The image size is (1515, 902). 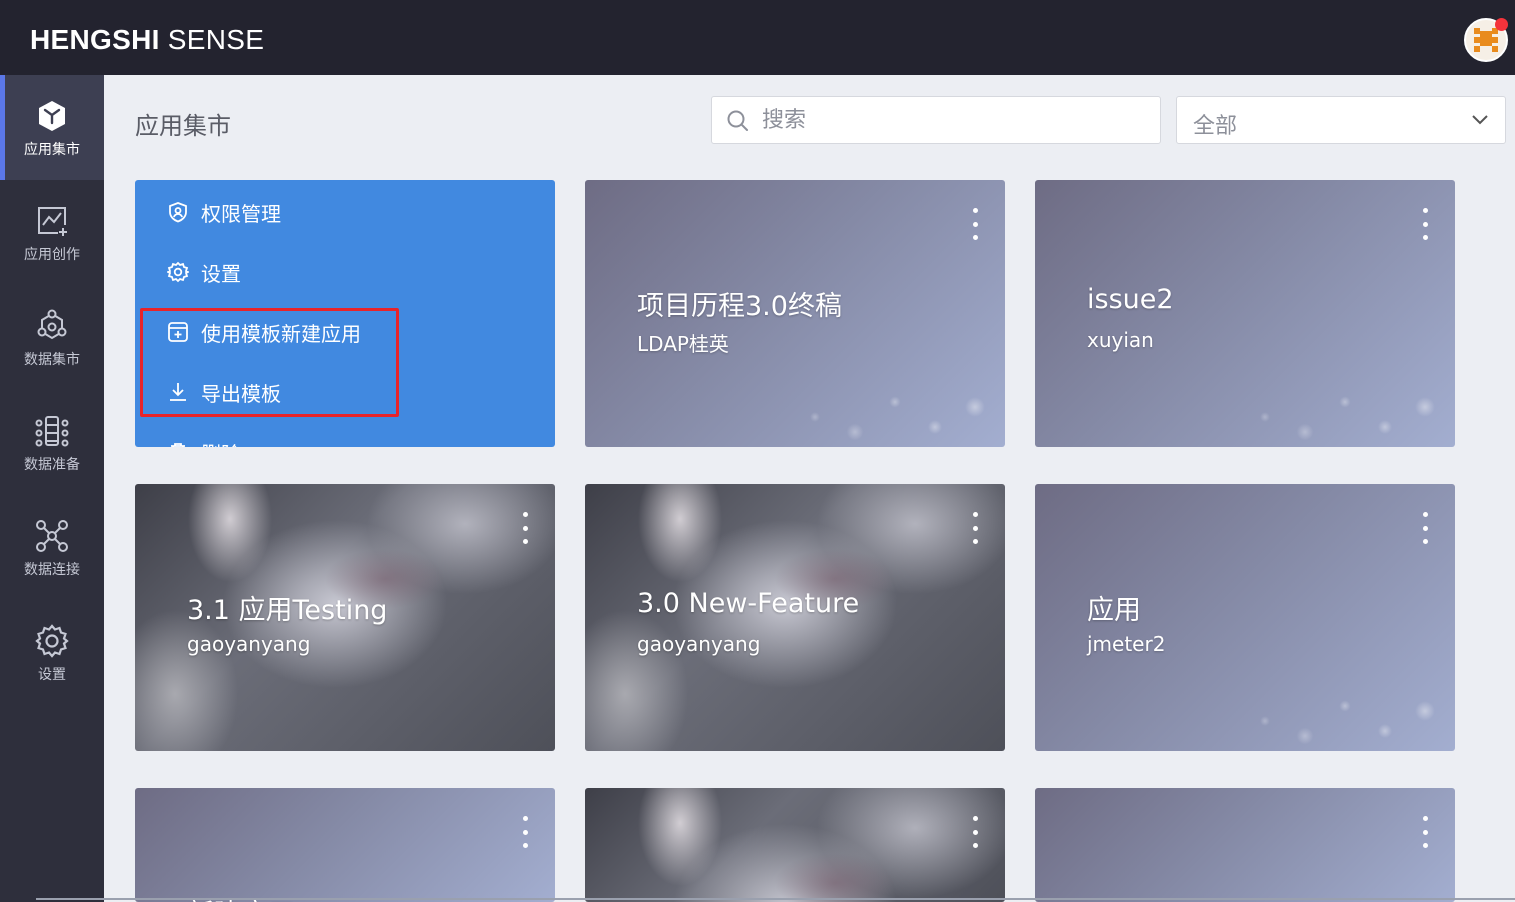 I want to click on menu-item-delete: 删除, so click(x=204, y=439).